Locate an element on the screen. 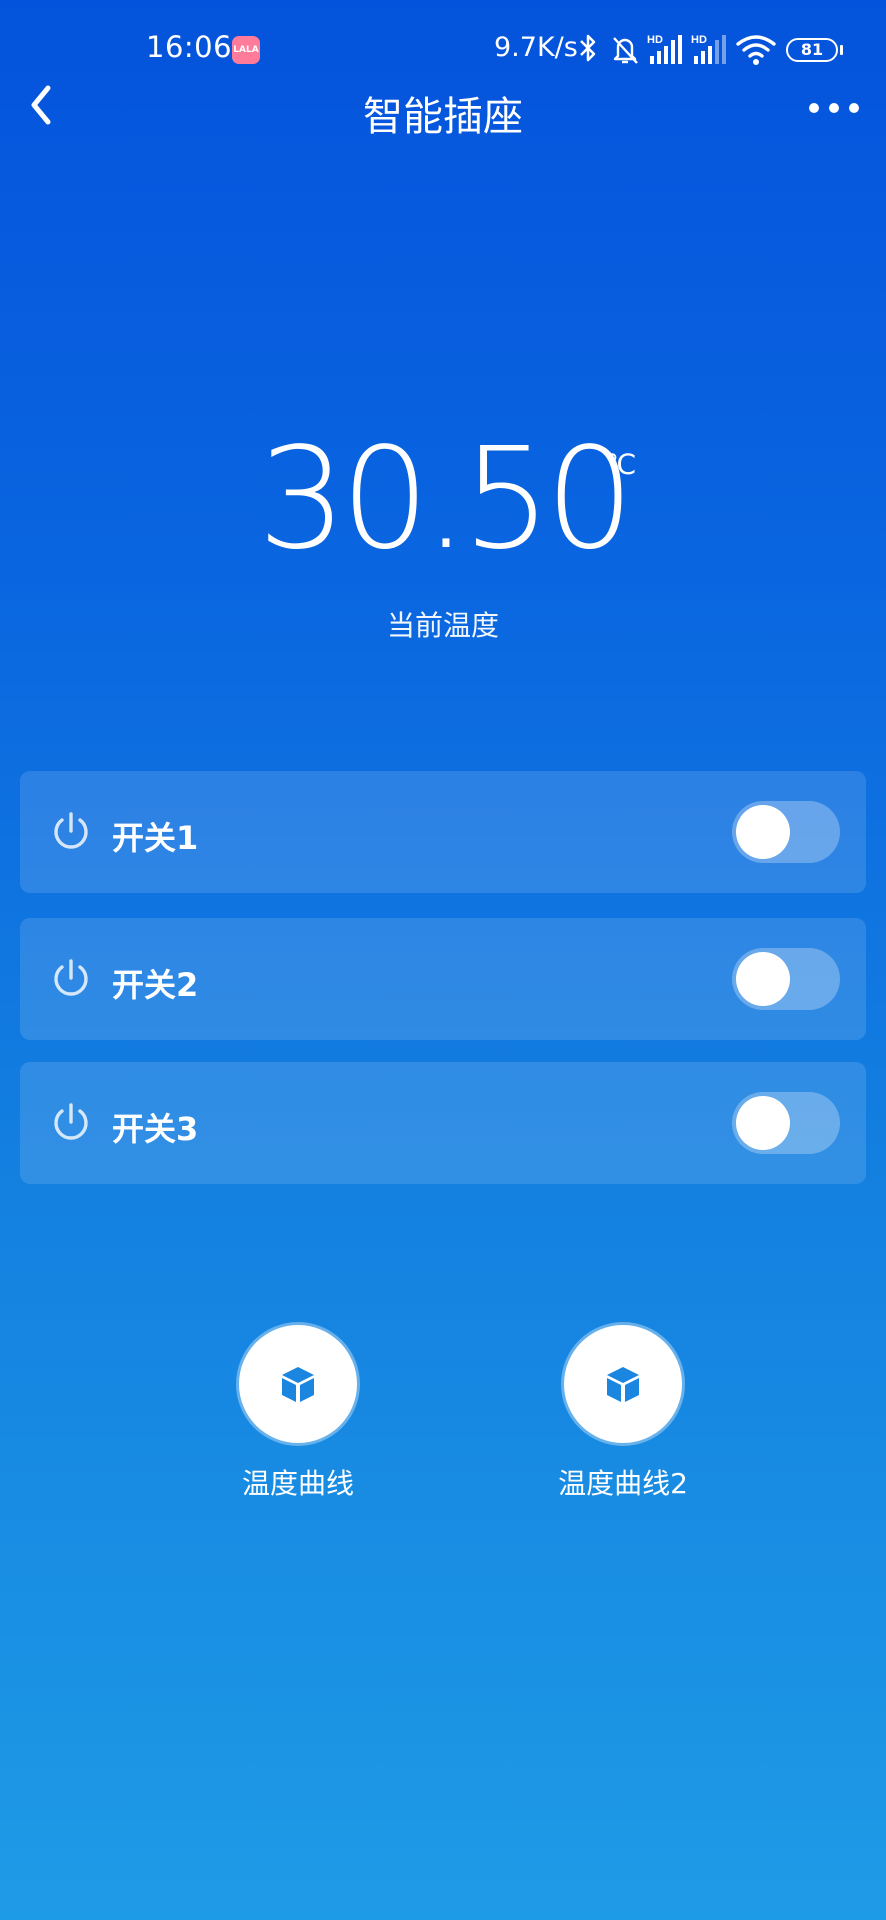 The width and height of the screenshot is (886, 1920). more-options-button is located at coordinates (834, 108).